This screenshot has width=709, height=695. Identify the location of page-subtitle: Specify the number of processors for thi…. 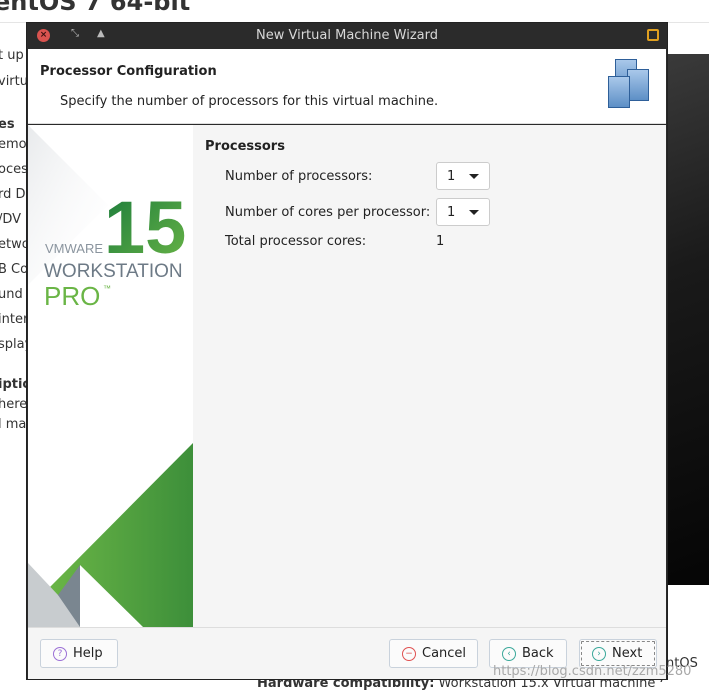
(249, 101).